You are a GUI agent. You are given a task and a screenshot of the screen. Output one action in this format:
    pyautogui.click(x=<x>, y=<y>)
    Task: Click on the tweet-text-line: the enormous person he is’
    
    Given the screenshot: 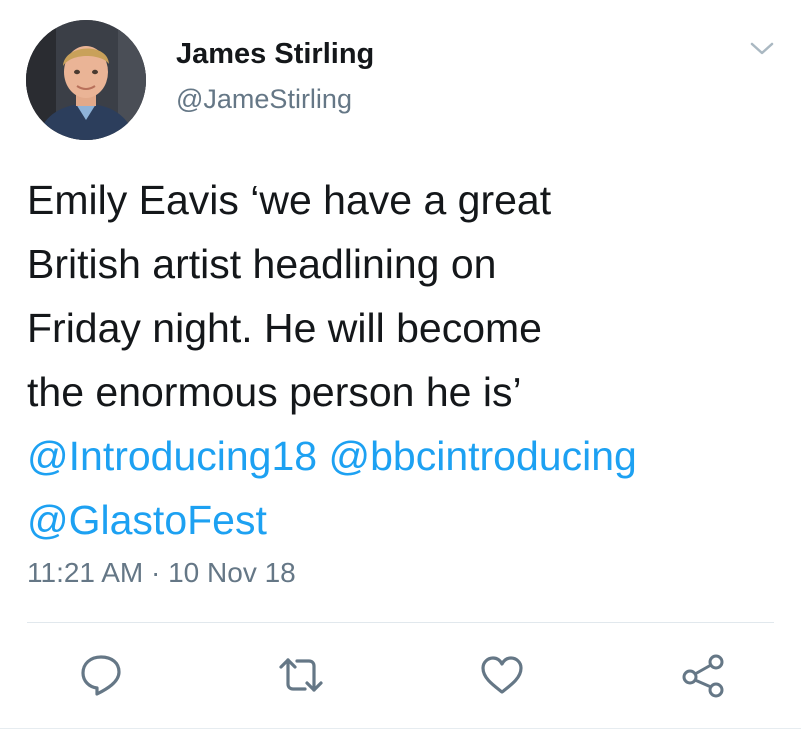 What is the action you would take?
    pyautogui.click(x=274, y=392)
    